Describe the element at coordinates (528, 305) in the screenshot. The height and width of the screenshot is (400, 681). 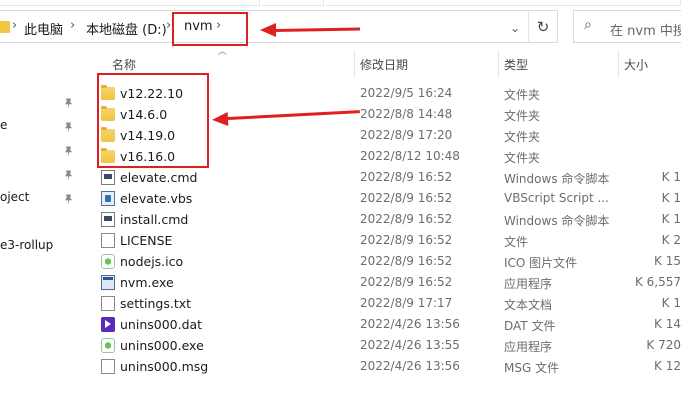
I see `file-type: 文本文档` at that location.